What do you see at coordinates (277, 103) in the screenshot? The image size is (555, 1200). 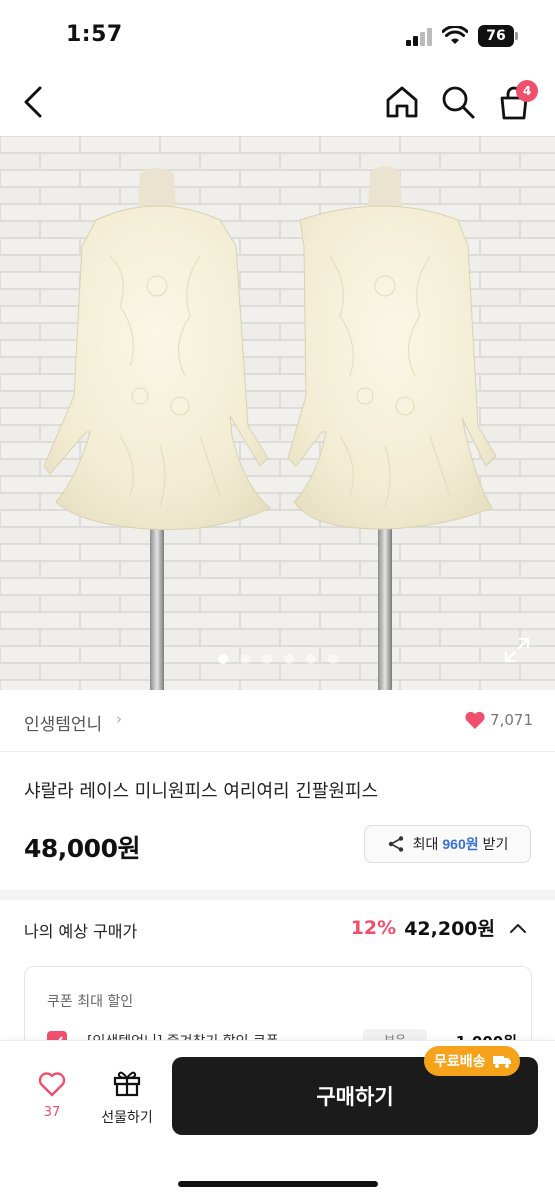 I see `top-nav: 4` at bounding box center [277, 103].